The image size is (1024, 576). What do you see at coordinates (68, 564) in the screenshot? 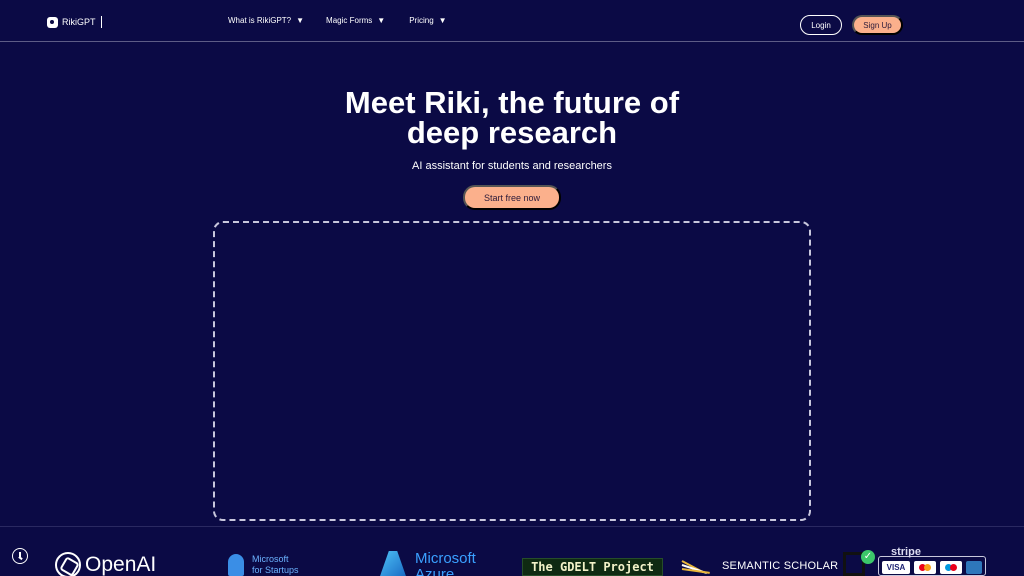
I see `openai-icon` at bounding box center [68, 564].